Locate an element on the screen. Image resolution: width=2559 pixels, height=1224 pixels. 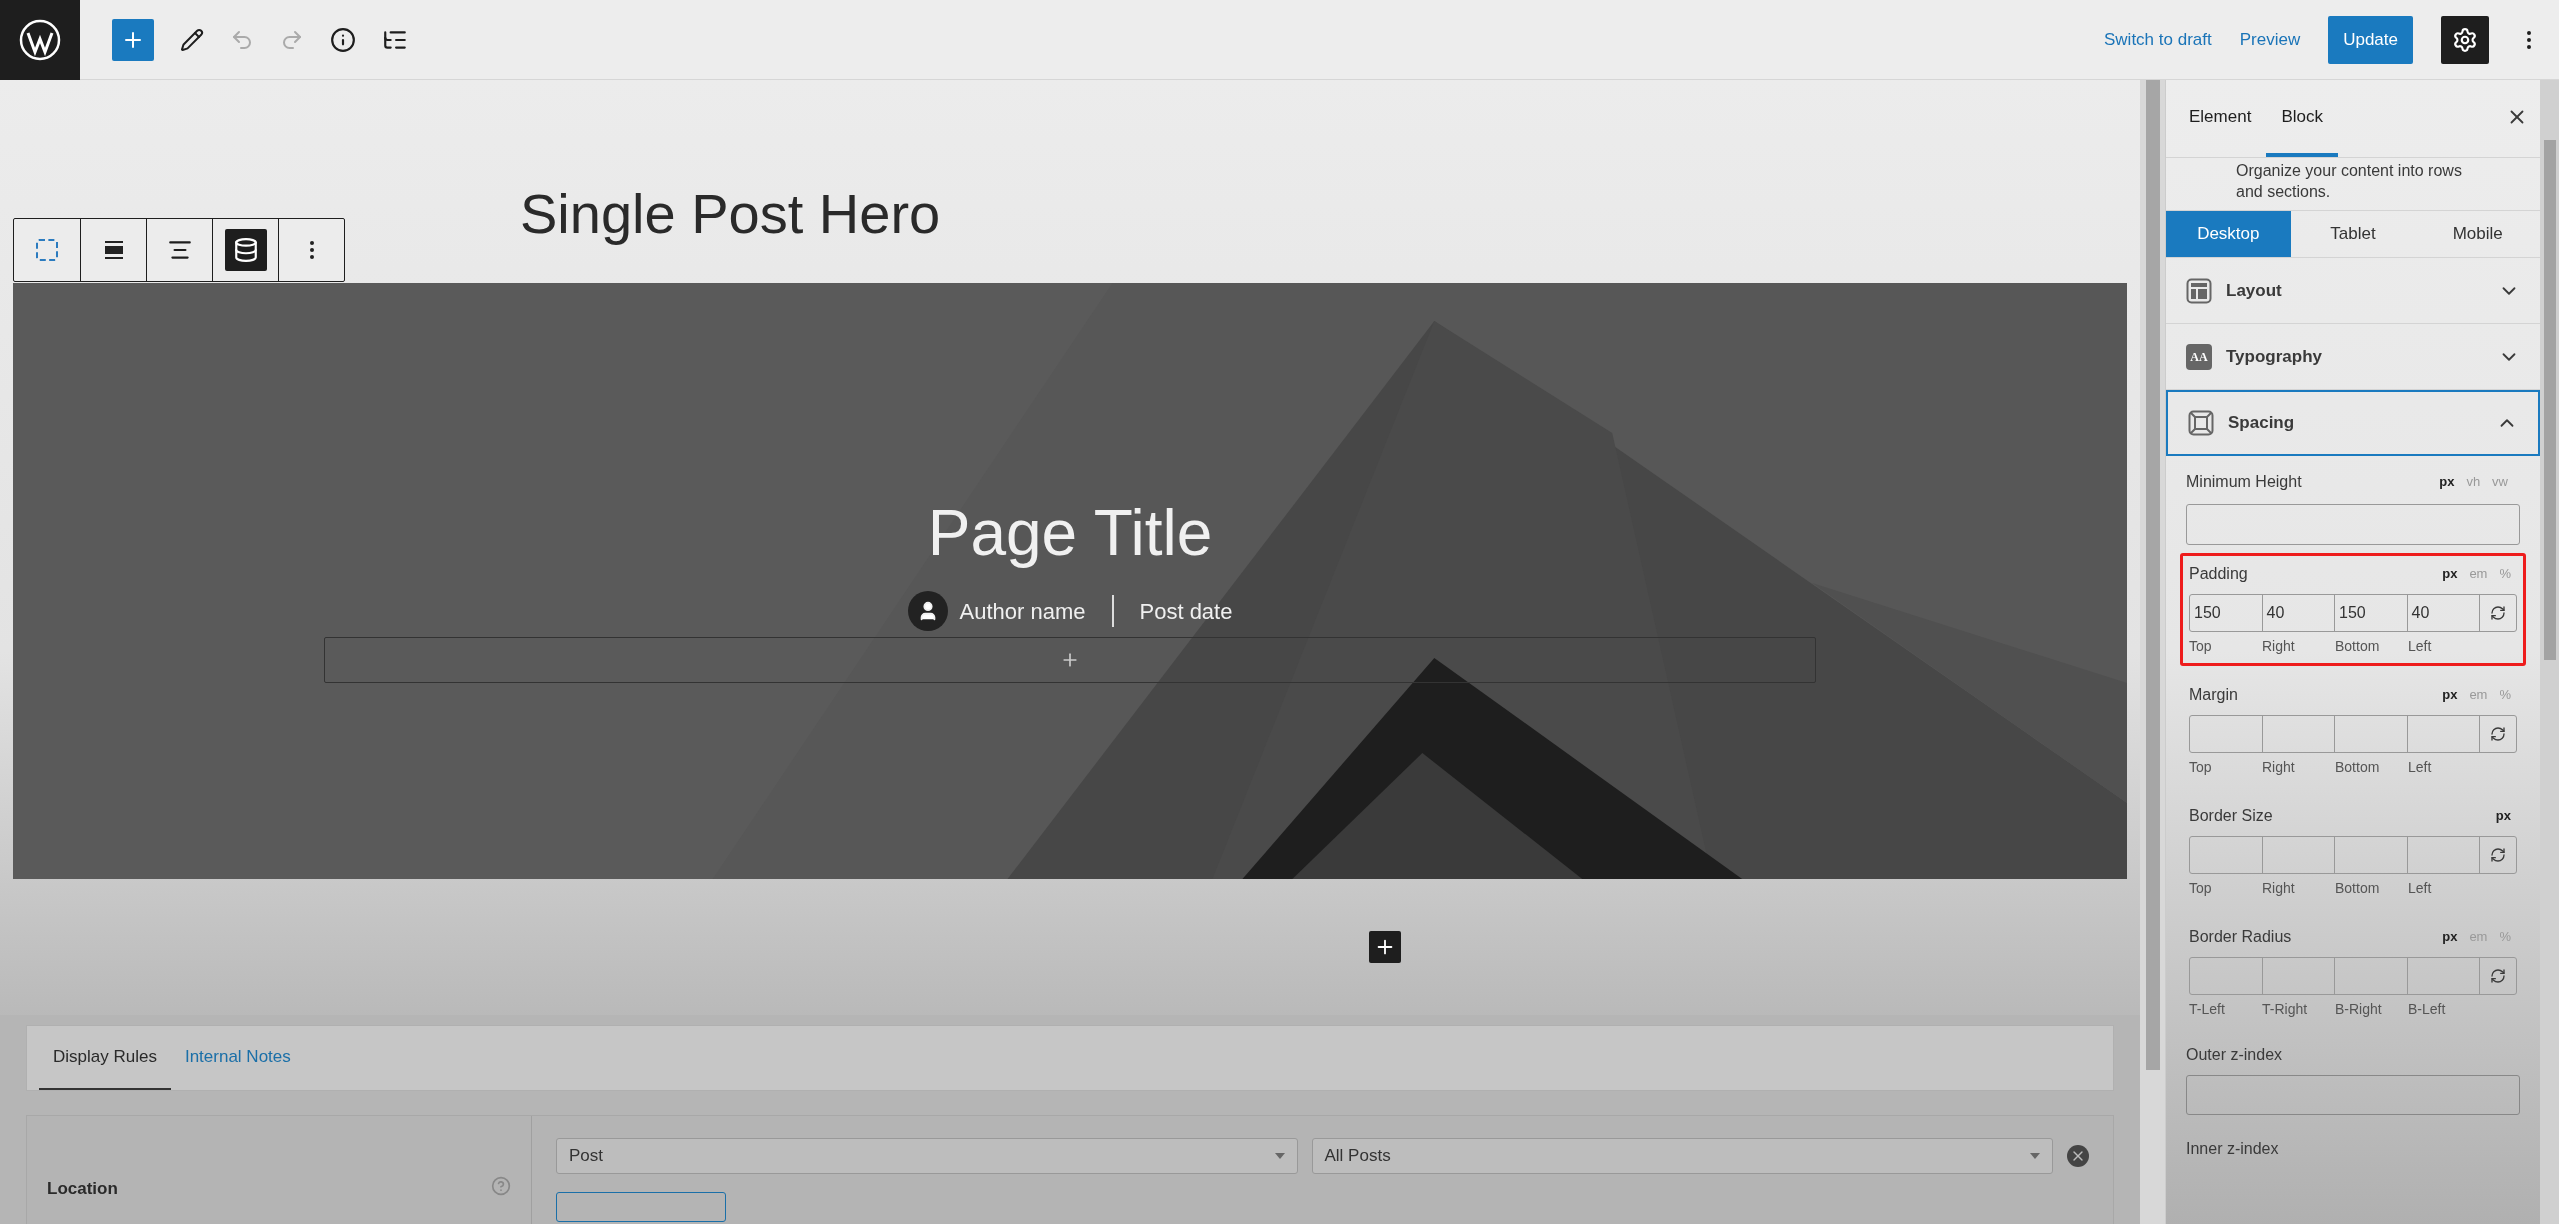
author-name: Author name is located at coordinates (1022, 611).